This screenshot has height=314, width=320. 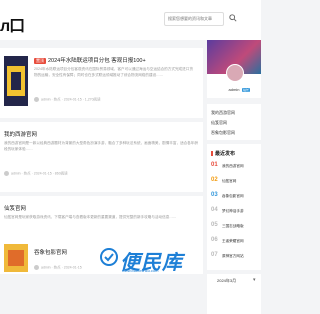 I want to click on quick-link: 吞象包影官网, so click(x=223, y=133).